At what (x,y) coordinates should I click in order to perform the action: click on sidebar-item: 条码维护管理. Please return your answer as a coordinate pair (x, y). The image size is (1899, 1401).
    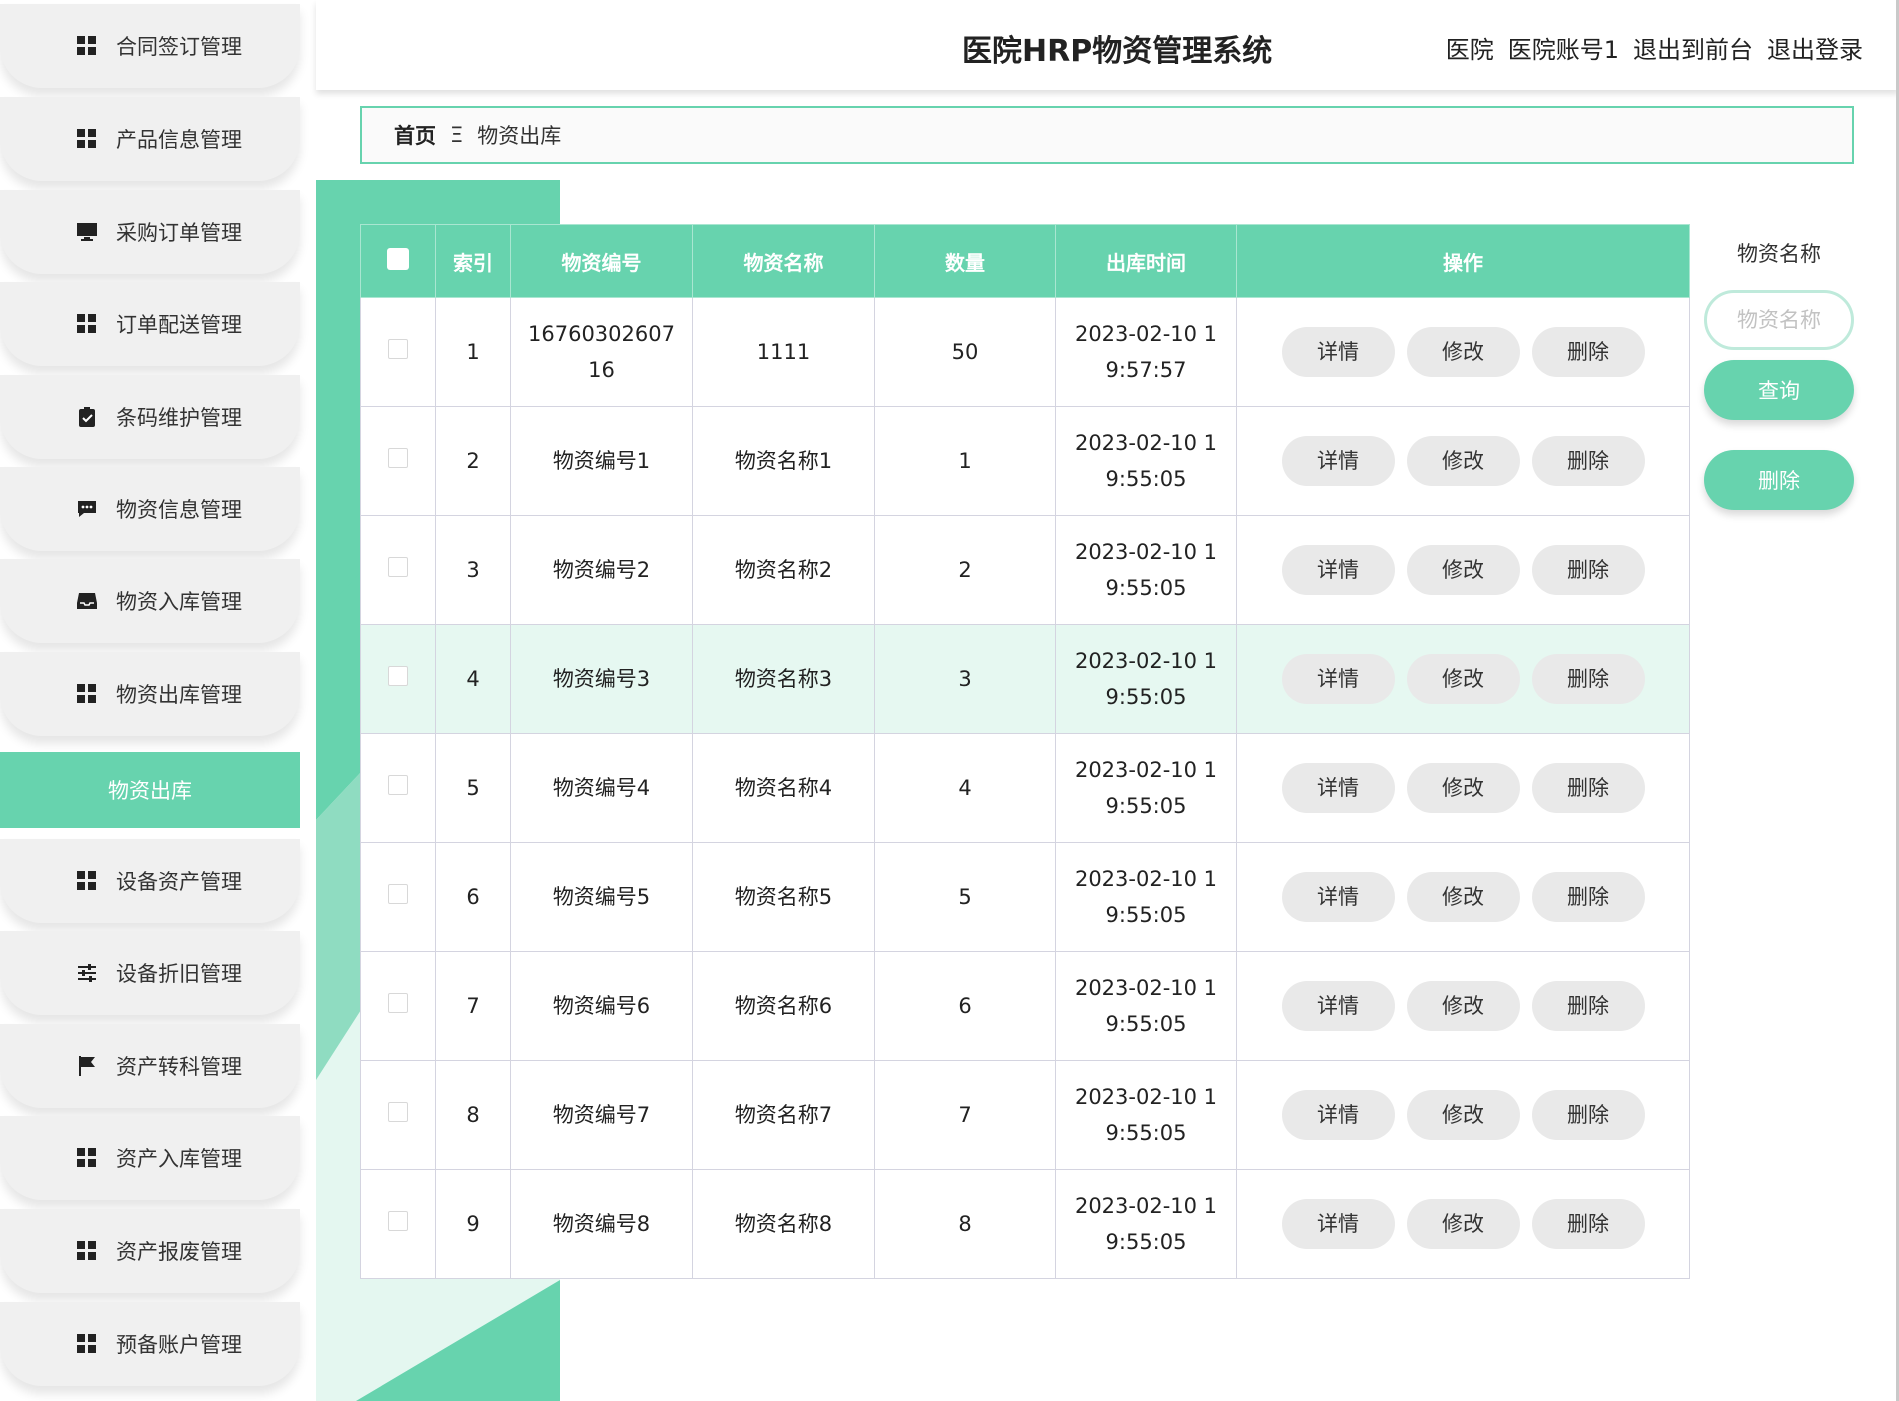
    Looking at the image, I should click on (150, 417).